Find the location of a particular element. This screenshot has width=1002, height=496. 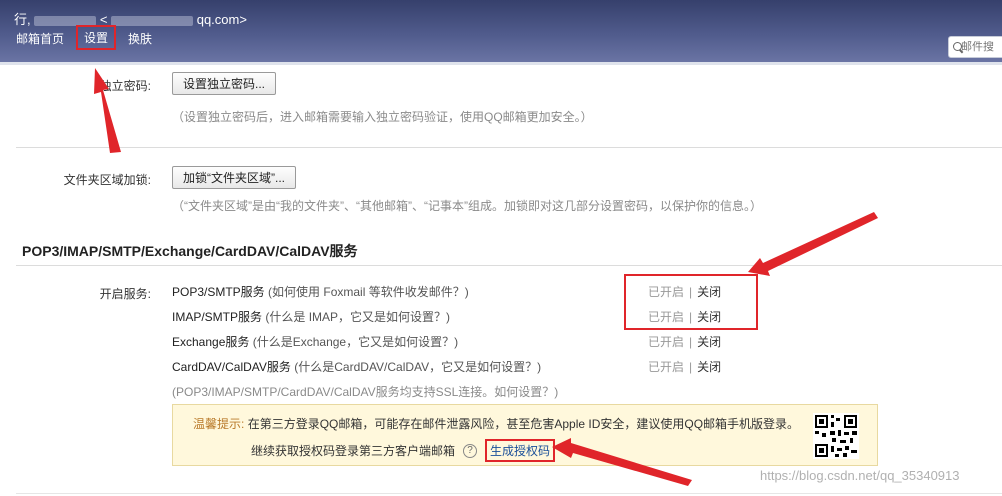

annotation-highlight-box is located at coordinates (691, 302).